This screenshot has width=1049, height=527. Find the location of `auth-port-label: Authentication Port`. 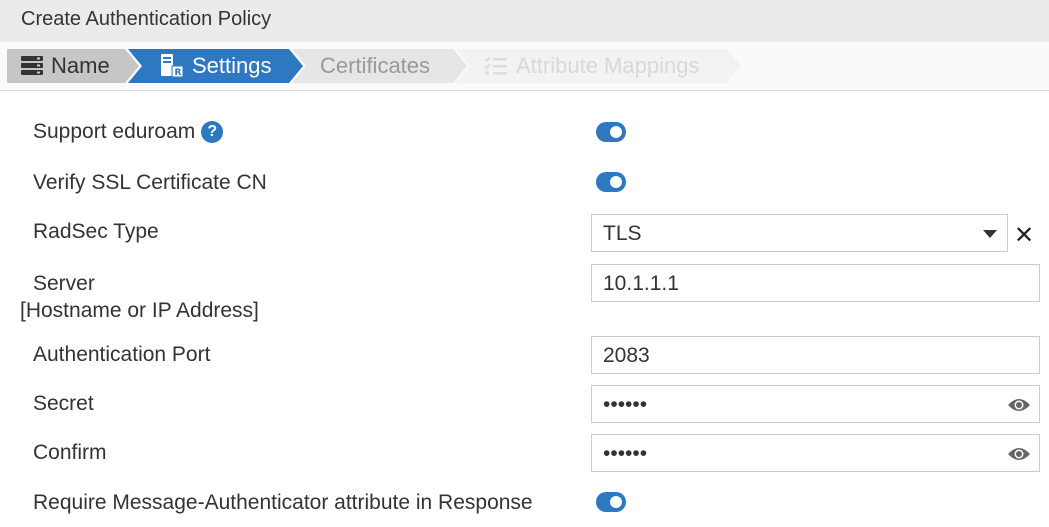

auth-port-label: Authentication Port is located at coordinates (122, 354).